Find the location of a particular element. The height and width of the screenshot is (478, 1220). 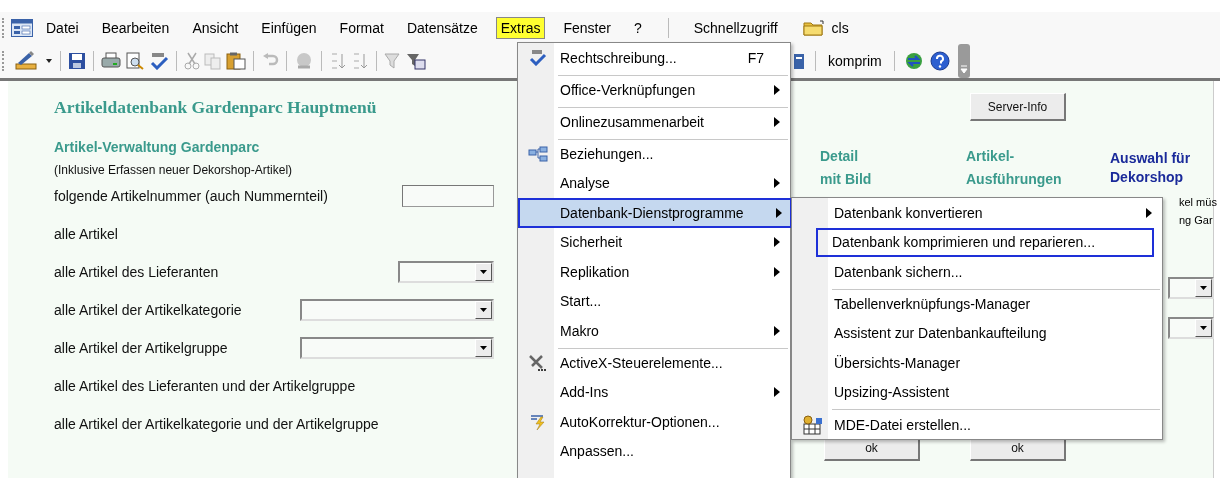

filter-label: alle Artikel des Lieferanten und der Artikelgruppe is located at coordinates (205, 386).